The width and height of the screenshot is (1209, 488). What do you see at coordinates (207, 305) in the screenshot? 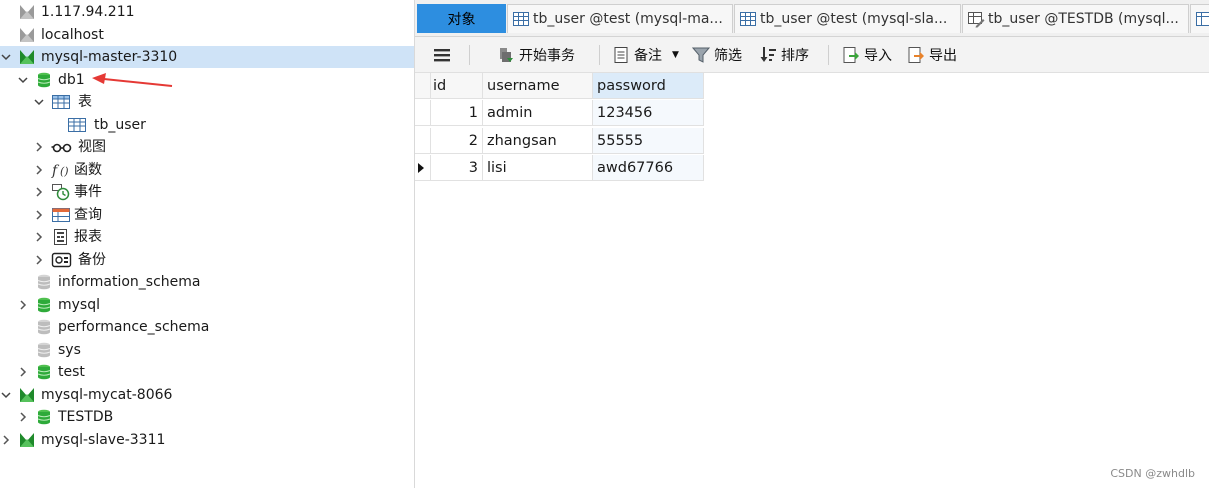
I see `tree-item: mysql` at bounding box center [207, 305].